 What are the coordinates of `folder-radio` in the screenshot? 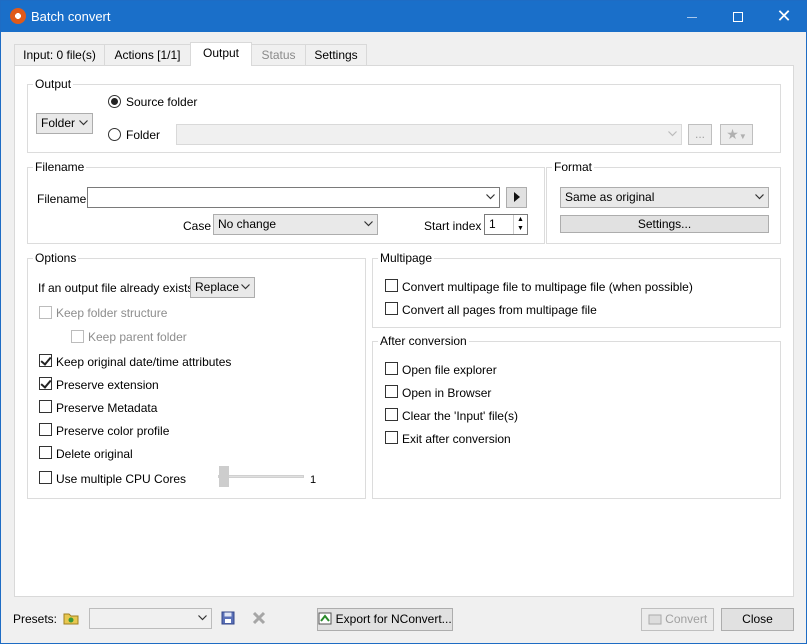 It's located at (114, 134).